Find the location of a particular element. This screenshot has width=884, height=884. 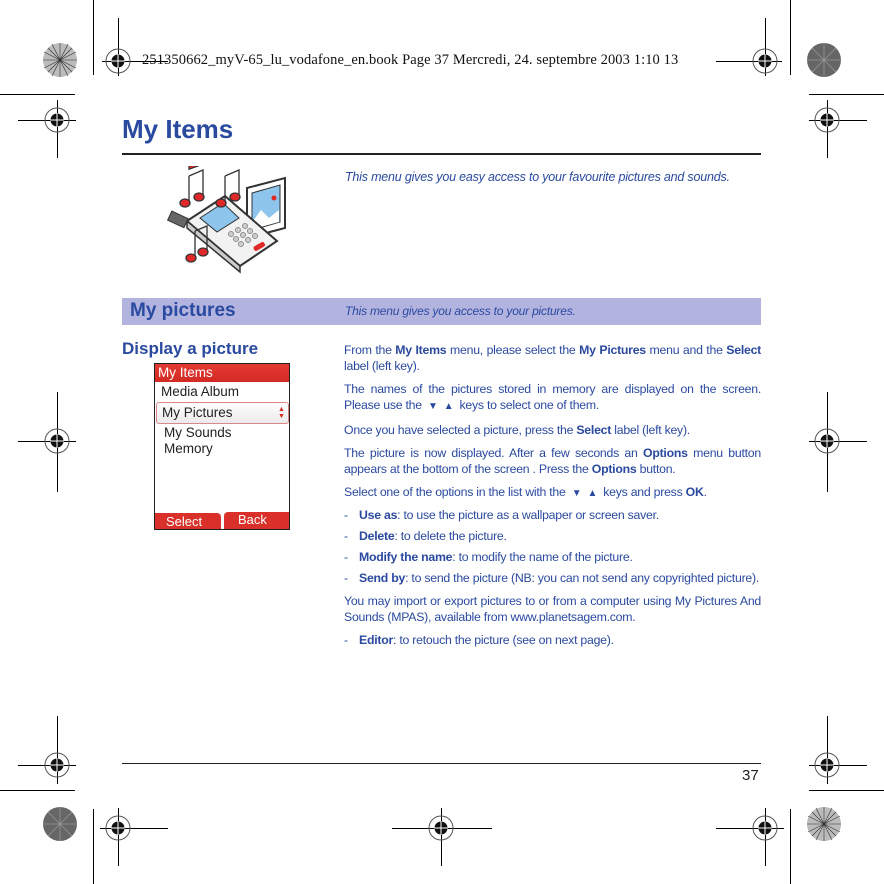

menu-item-my-pictures: My Pictures ▲ ▼ is located at coordinates (222, 413).